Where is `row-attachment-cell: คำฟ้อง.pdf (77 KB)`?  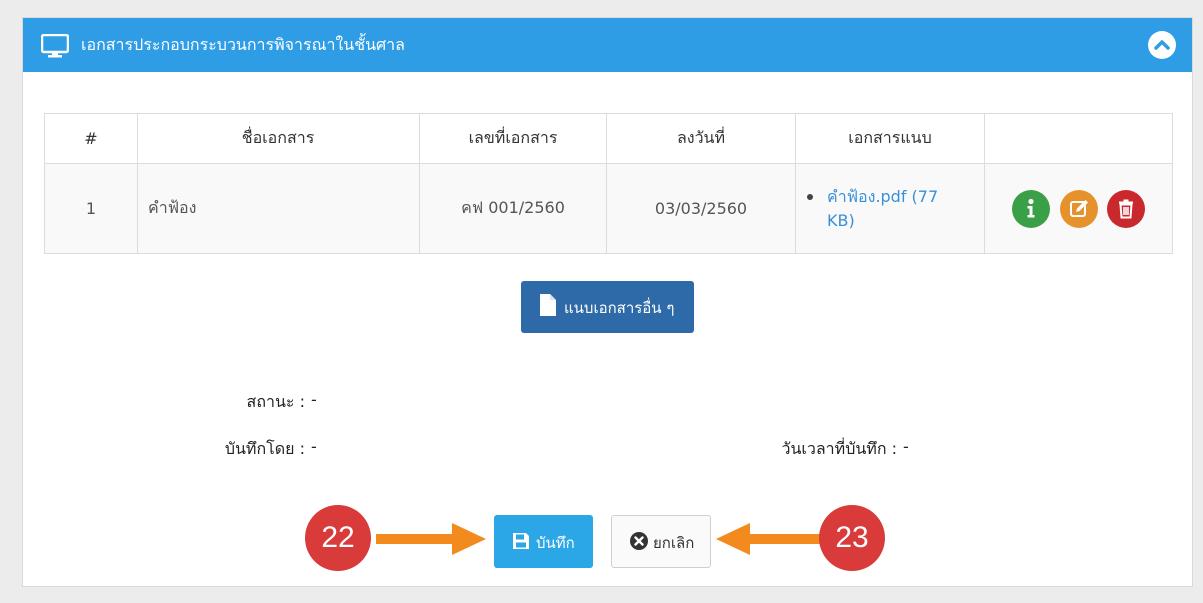 row-attachment-cell: คำฟ้อง.pdf (77 KB) is located at coordinates (890, 208).